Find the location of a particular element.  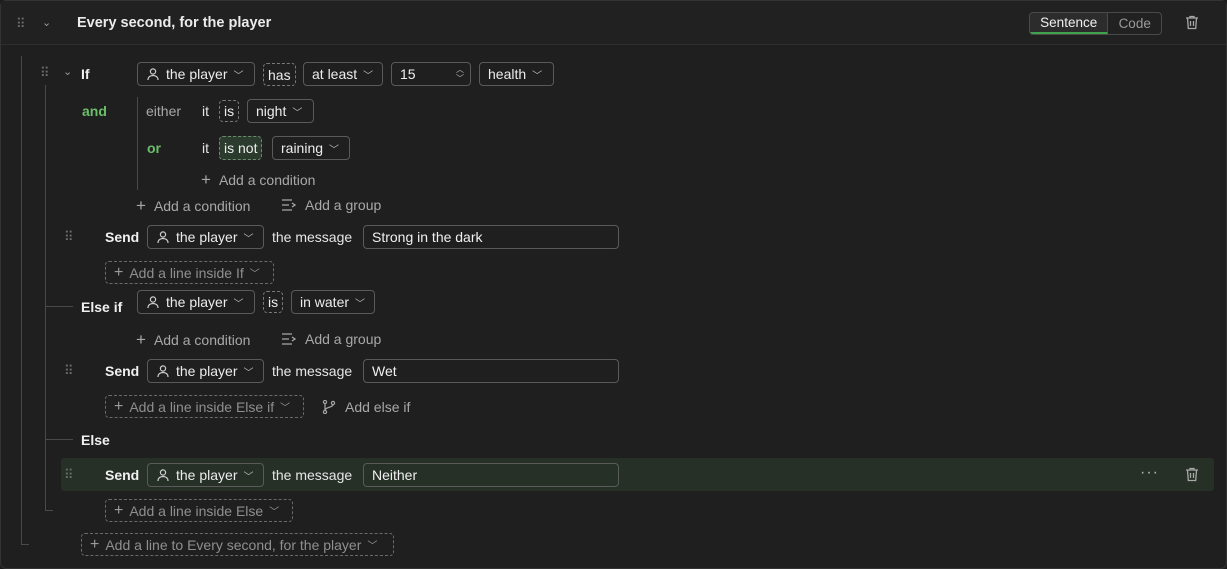

and-connector: and is located at coordinates (94, 111).